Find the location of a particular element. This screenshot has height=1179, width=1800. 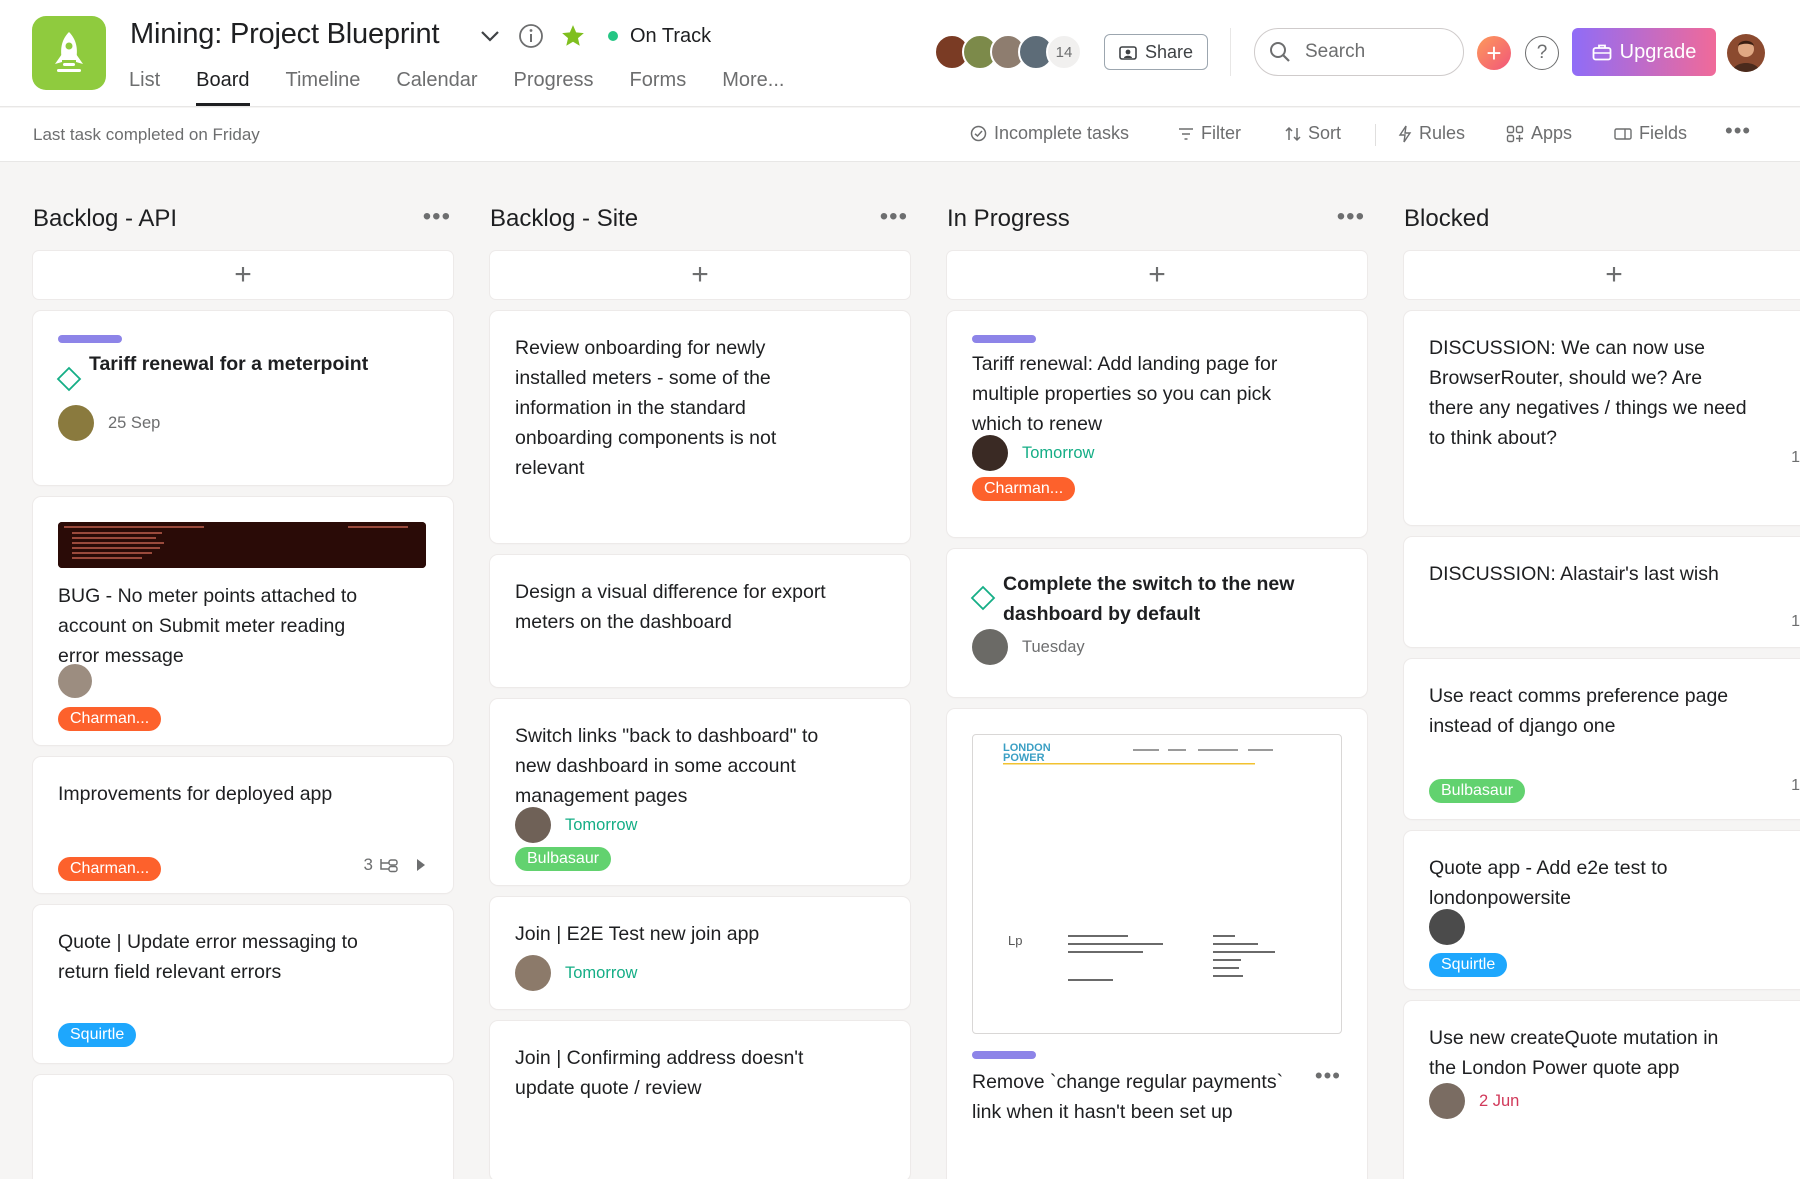

sort-button: Sort is located at coordinates (1313, 133).